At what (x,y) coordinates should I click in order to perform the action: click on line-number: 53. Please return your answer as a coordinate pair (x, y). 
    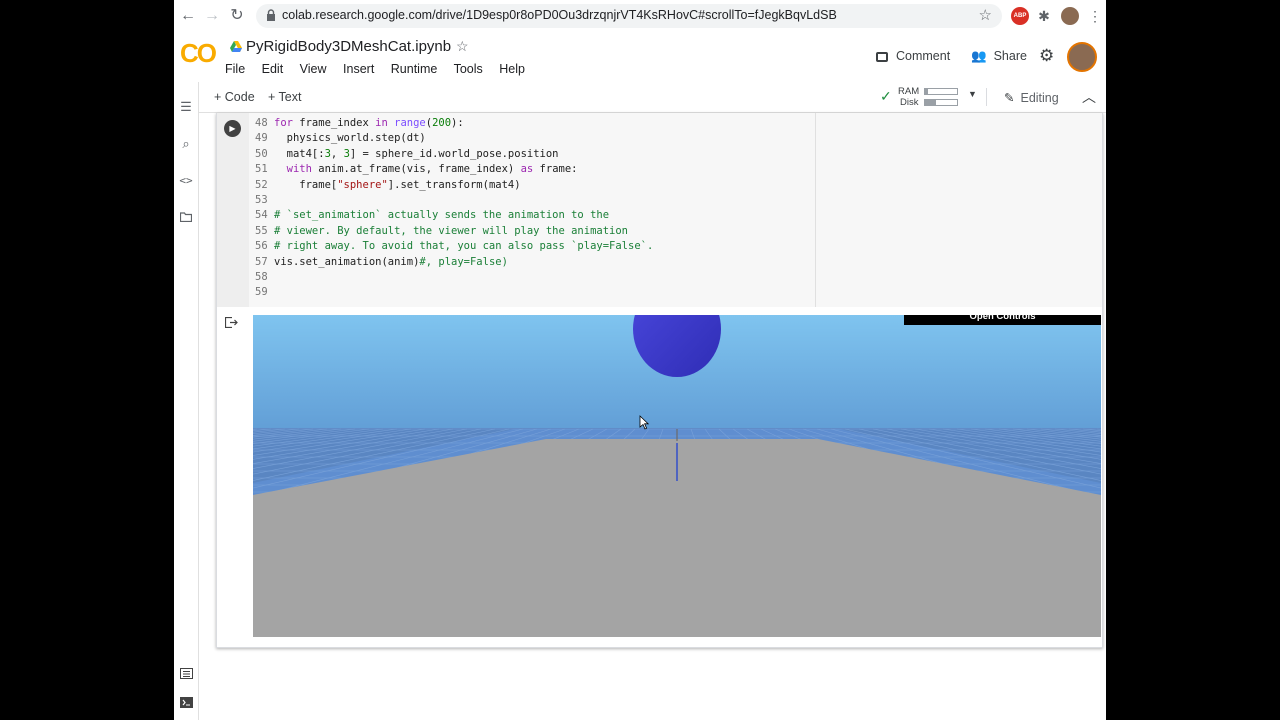
    Looking at the image, I should click on (261, 200).